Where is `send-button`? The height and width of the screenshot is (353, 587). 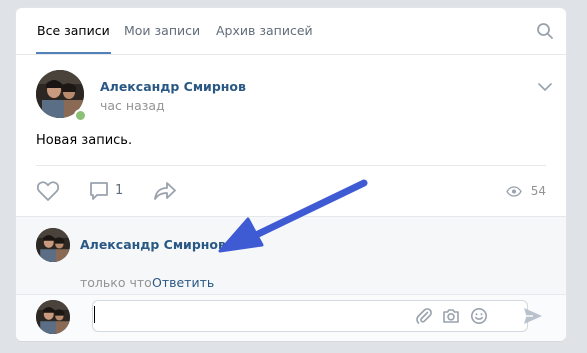 send-button is located at coordinates (533, 316).